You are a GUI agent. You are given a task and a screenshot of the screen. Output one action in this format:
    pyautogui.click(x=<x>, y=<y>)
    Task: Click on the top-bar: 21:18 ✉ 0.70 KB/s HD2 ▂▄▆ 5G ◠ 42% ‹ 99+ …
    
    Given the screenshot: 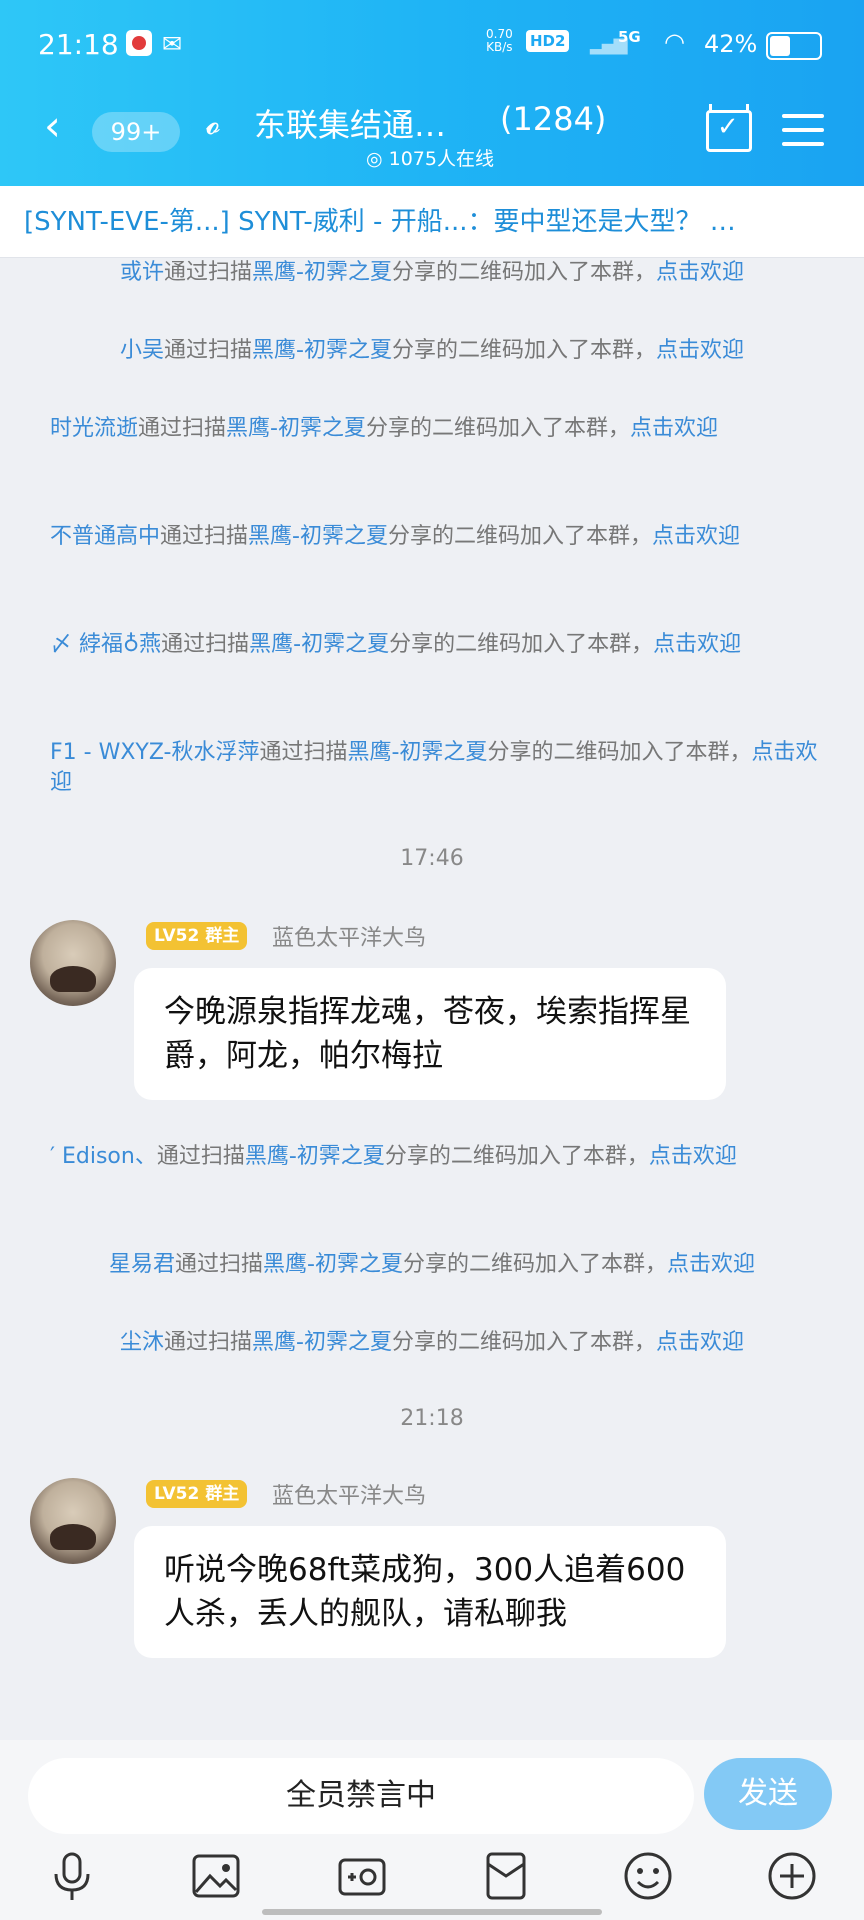 What is the action you would take?
    pyautogui.click(x=432, y=93)
    